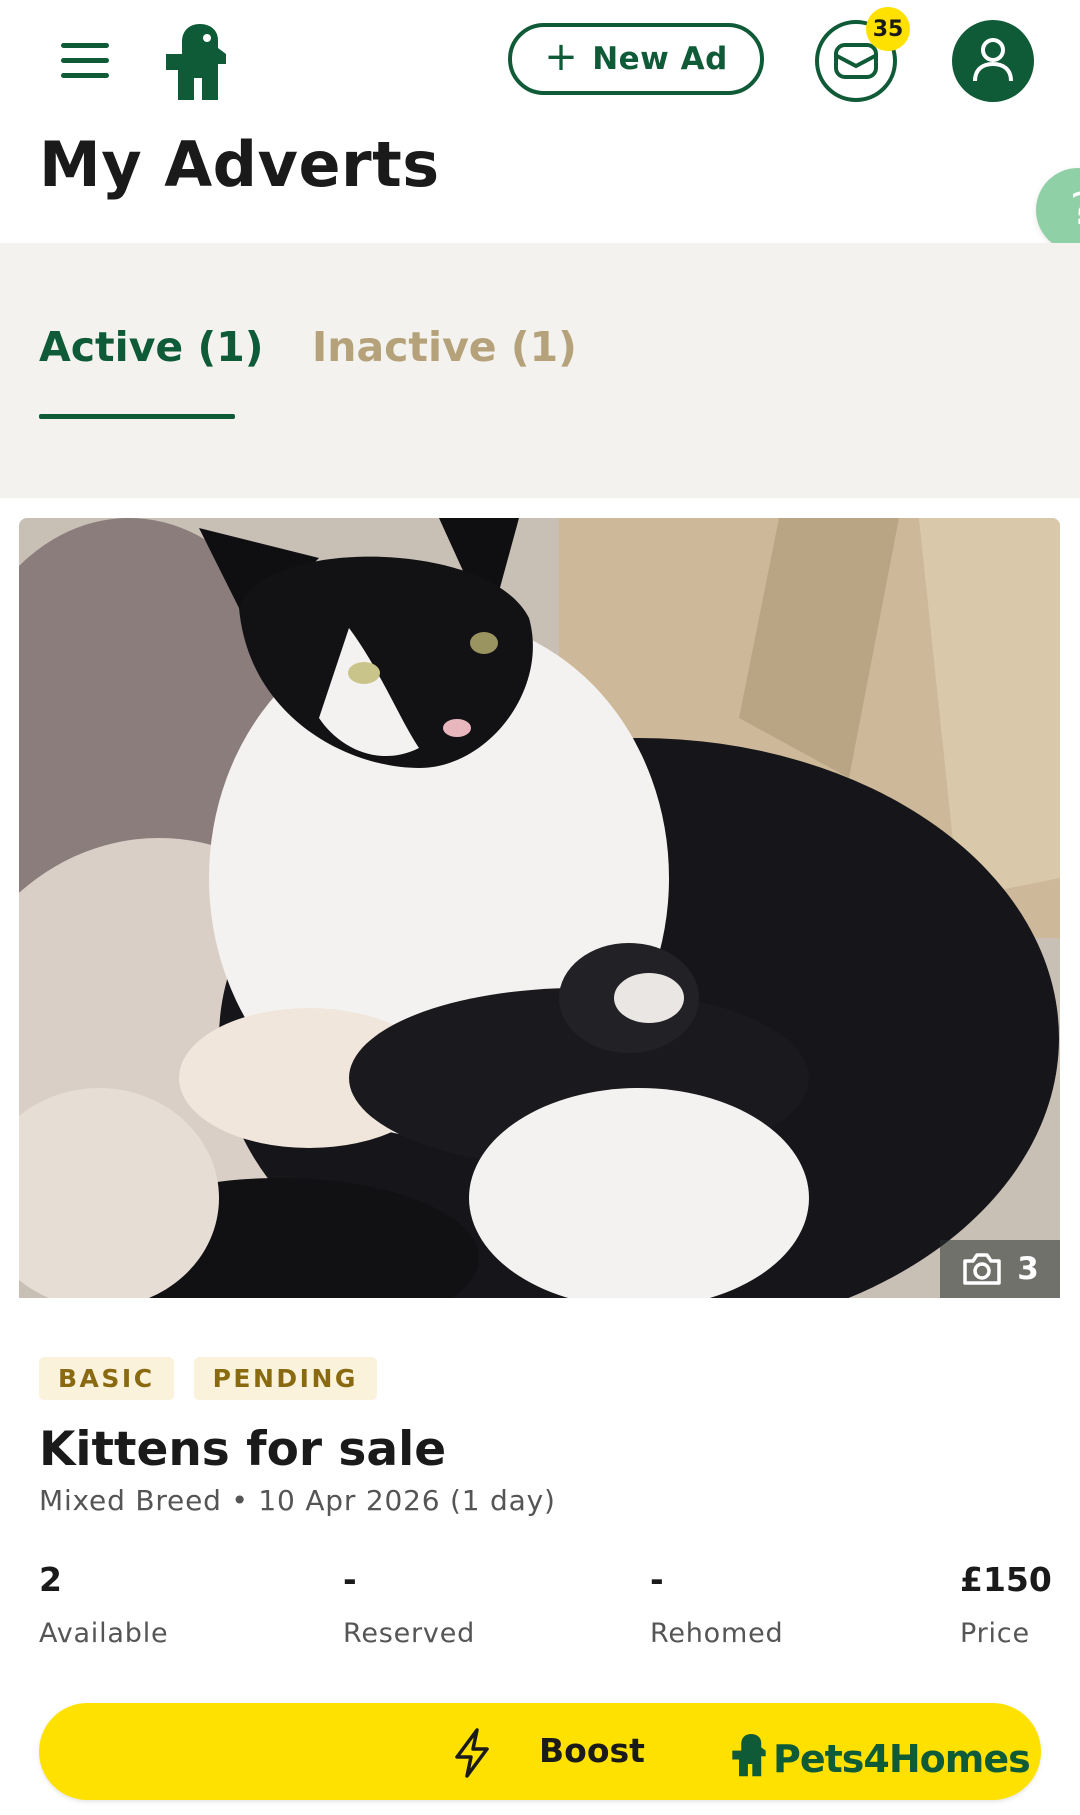  I want to click on boost-button: Boost Pets4Homes, so click(540, 1751).